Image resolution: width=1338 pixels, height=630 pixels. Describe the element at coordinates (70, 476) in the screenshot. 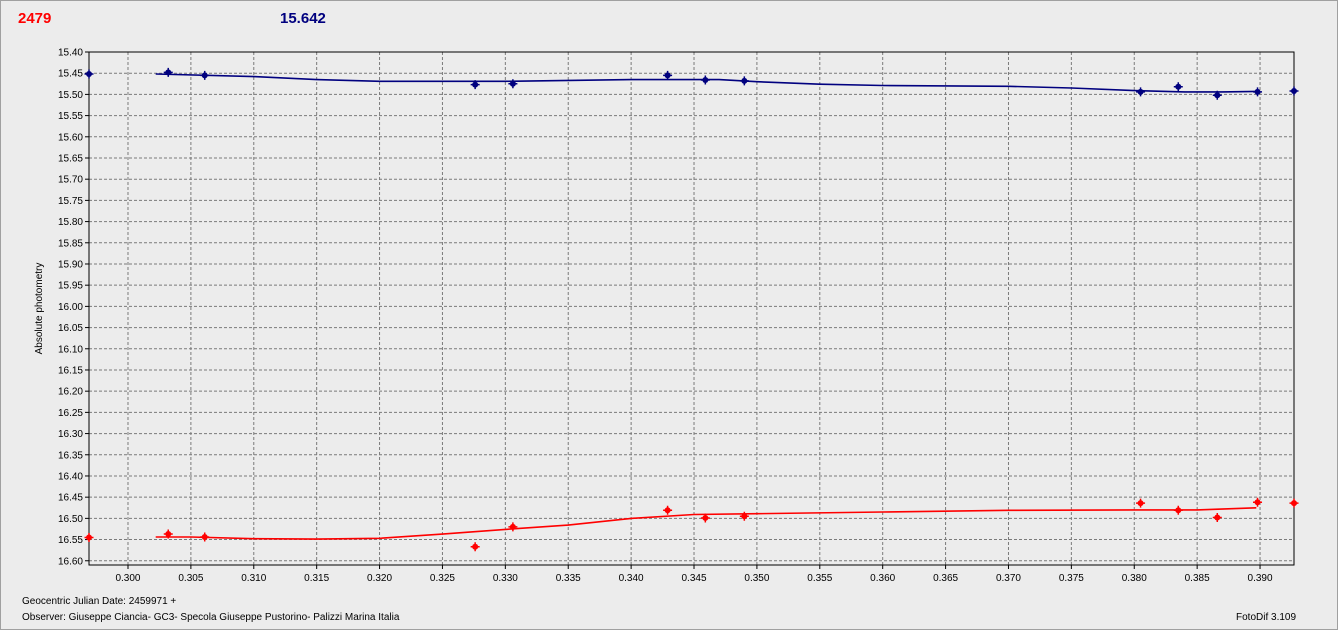

I see `y-tick-label: 16.40` at that location.